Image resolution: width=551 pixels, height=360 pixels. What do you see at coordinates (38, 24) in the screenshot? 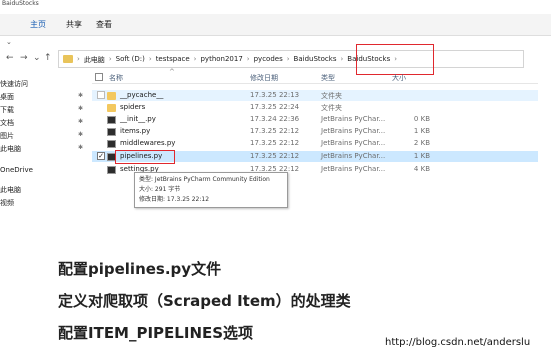
I see `tab-home: 主页` at bounding box center [38, 24].